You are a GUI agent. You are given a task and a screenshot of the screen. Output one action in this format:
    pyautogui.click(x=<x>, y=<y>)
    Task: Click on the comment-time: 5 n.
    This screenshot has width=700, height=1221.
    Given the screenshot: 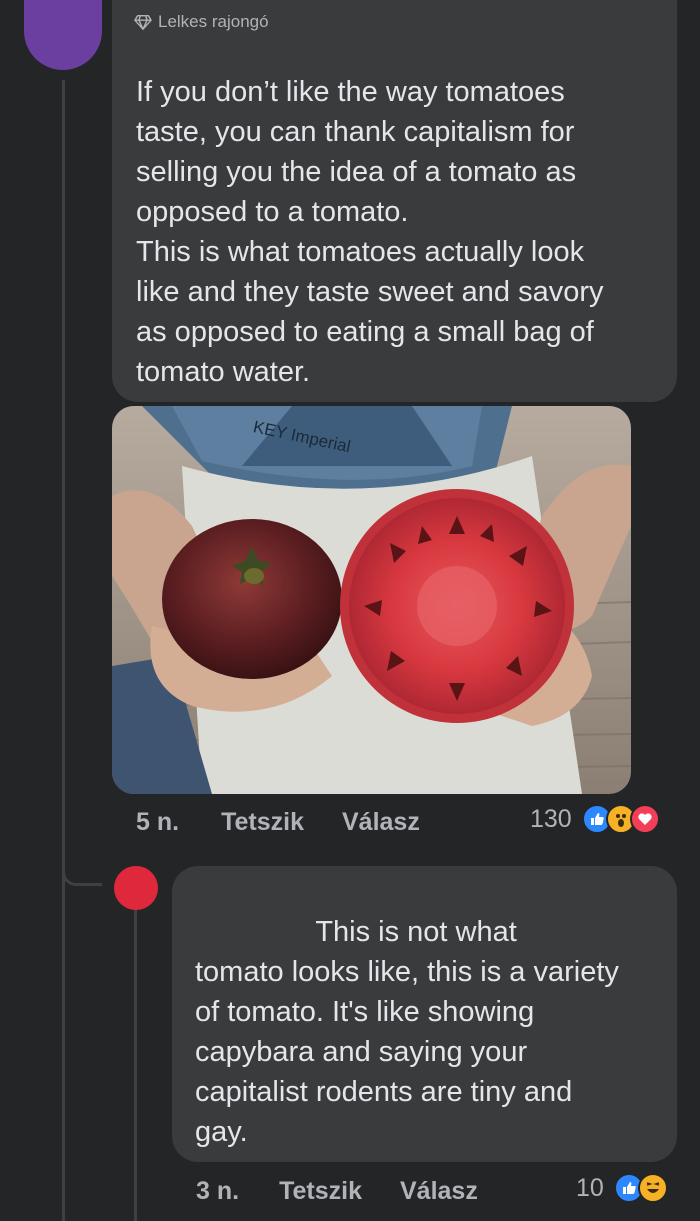 What is the action you would take?
    pyautogui.click(x=157, y=822)
    